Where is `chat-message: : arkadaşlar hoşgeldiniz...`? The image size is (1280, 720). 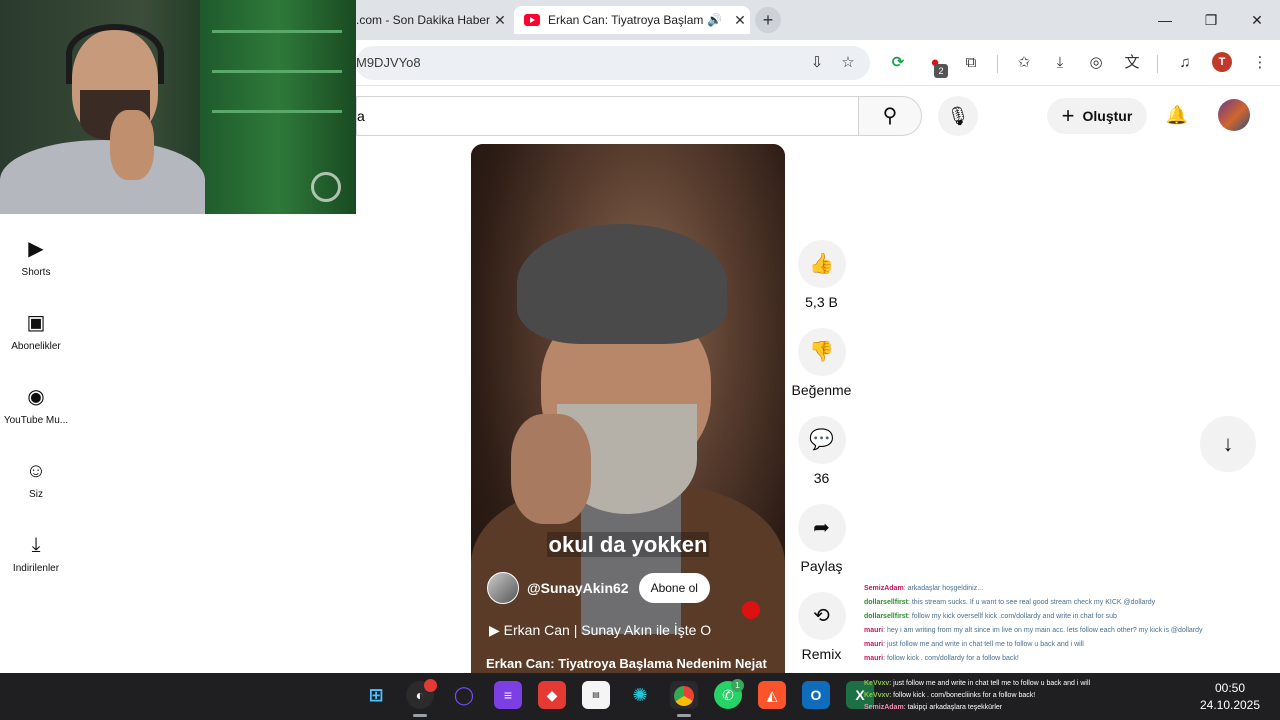
chat-message: : arkadaşlar hoşgeldiniz... is located at coordinates (943, 588).